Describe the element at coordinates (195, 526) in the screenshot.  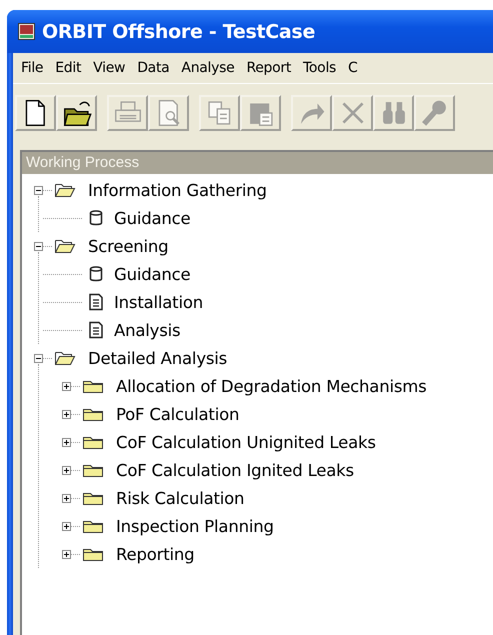
I see `tree-item: Inspection Planning` at that location.